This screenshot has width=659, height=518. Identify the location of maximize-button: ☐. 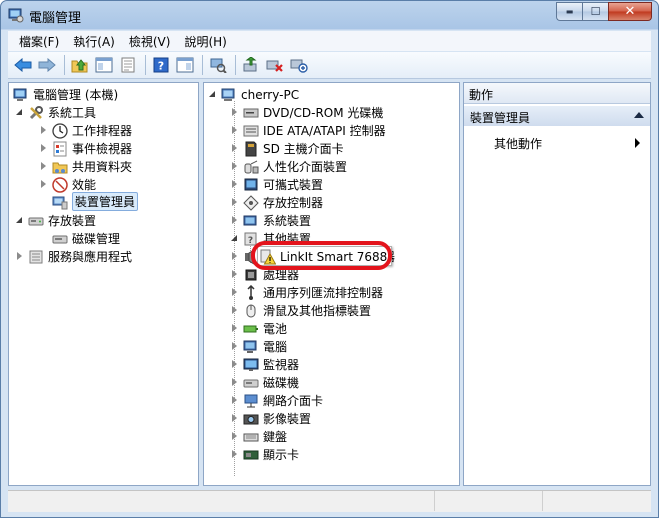
(595, 11).